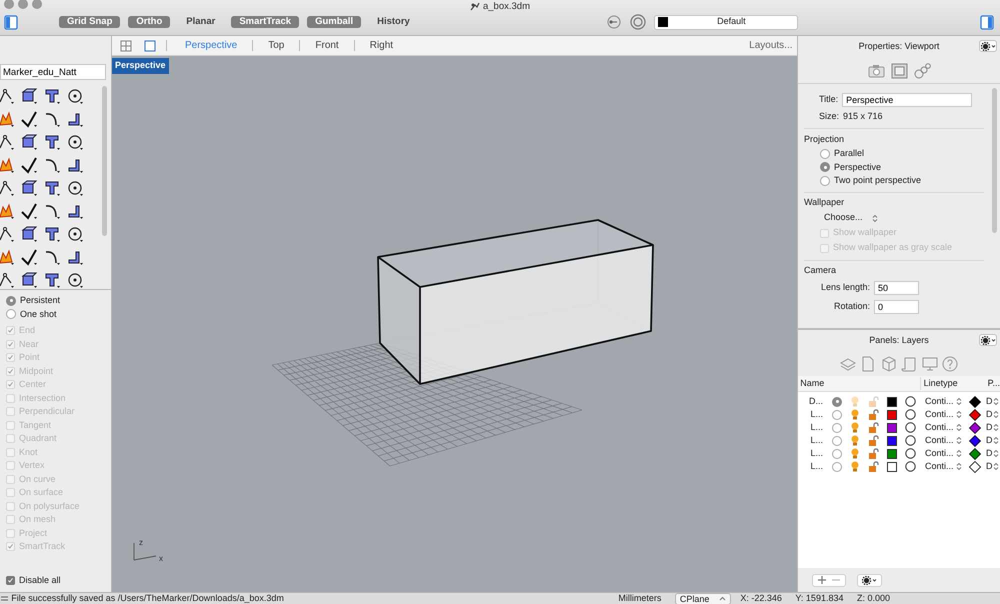  I want to click on viewport-tab: Front, so click(327, 46).